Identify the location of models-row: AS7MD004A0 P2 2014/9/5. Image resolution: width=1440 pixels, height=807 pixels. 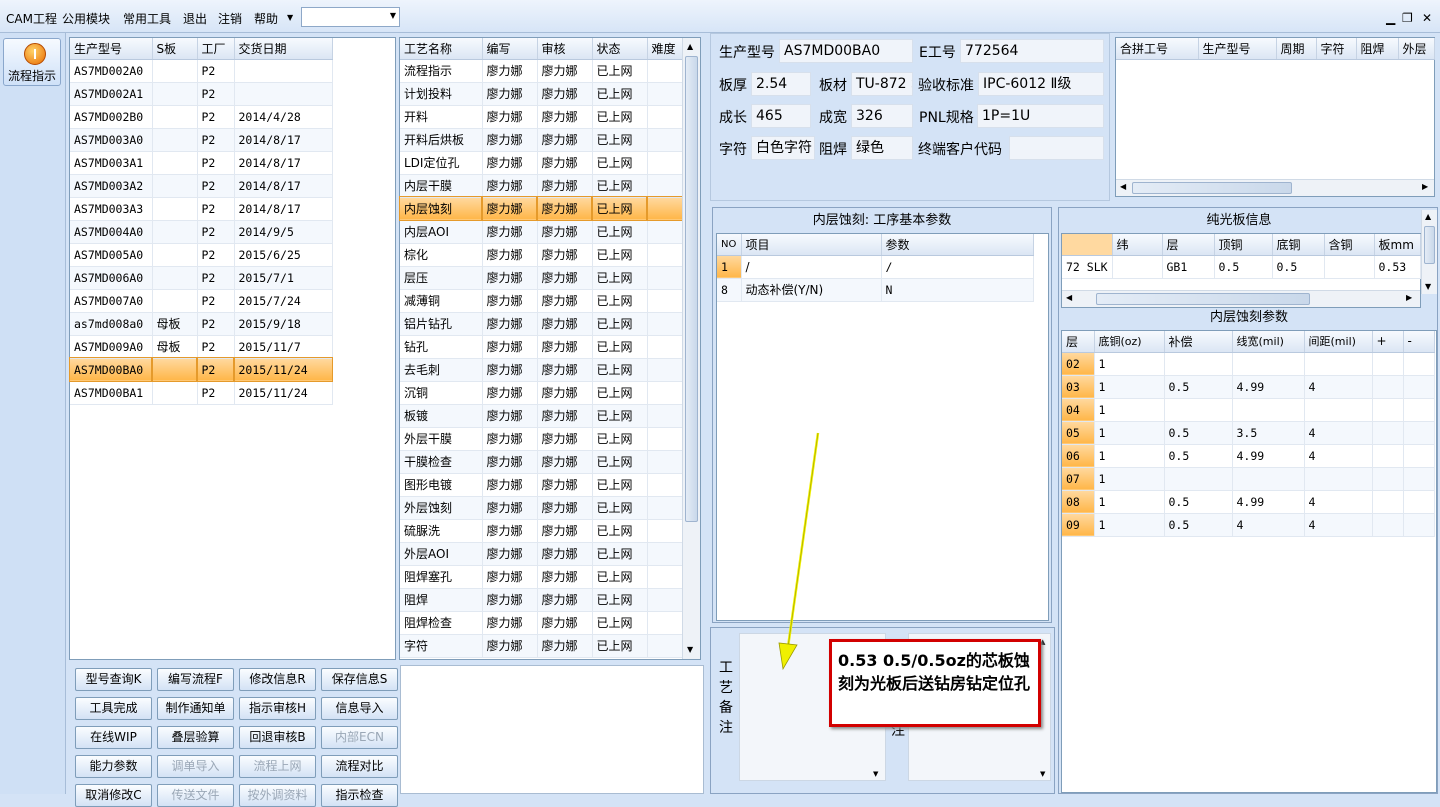
(201, 232).